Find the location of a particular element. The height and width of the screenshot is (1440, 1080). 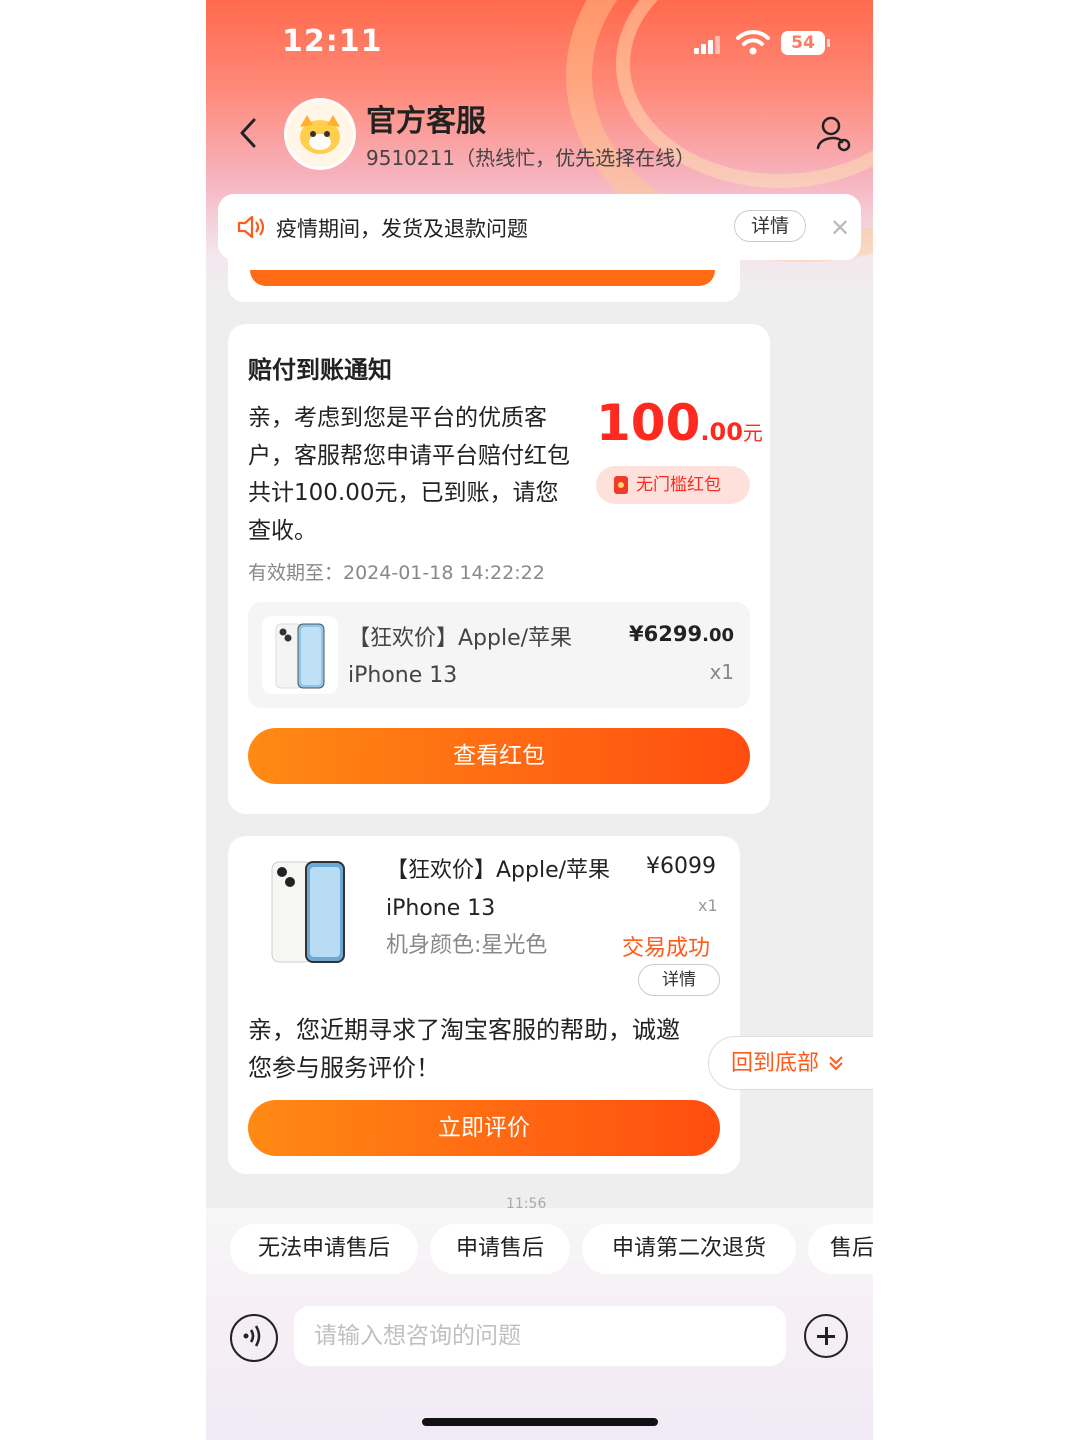

order-product-name: 【狂欢价】Apple/苹果 iPhone 13 is located at coordinates (498, 889).